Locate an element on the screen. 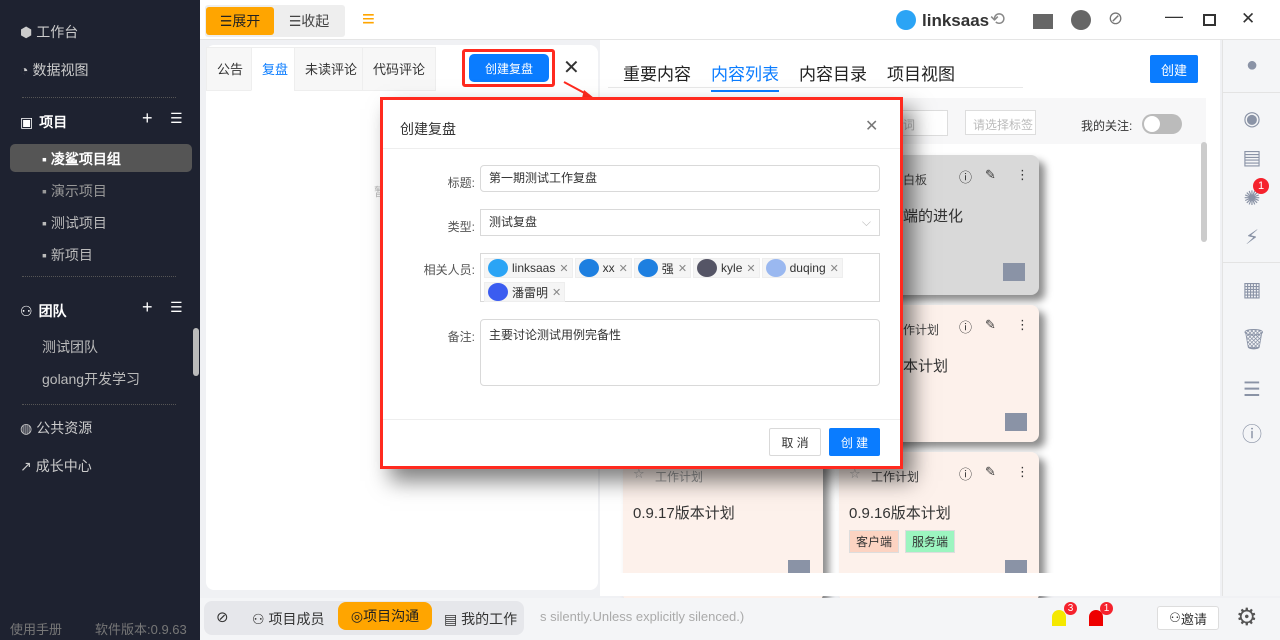 The width and height of the screenshot is (1280, 640). tab-announcement: 公告 is located at coordinates (230, 69).